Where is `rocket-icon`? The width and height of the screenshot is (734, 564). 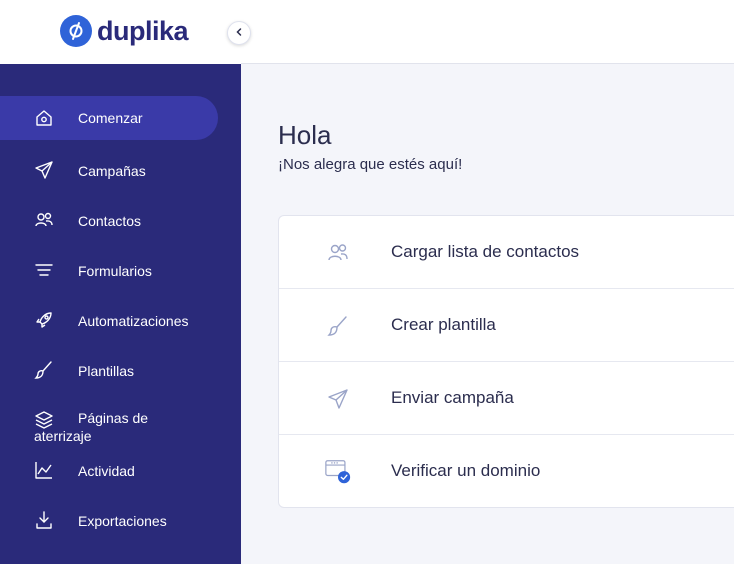 rocket-icon is located at coordinates (44, 320).